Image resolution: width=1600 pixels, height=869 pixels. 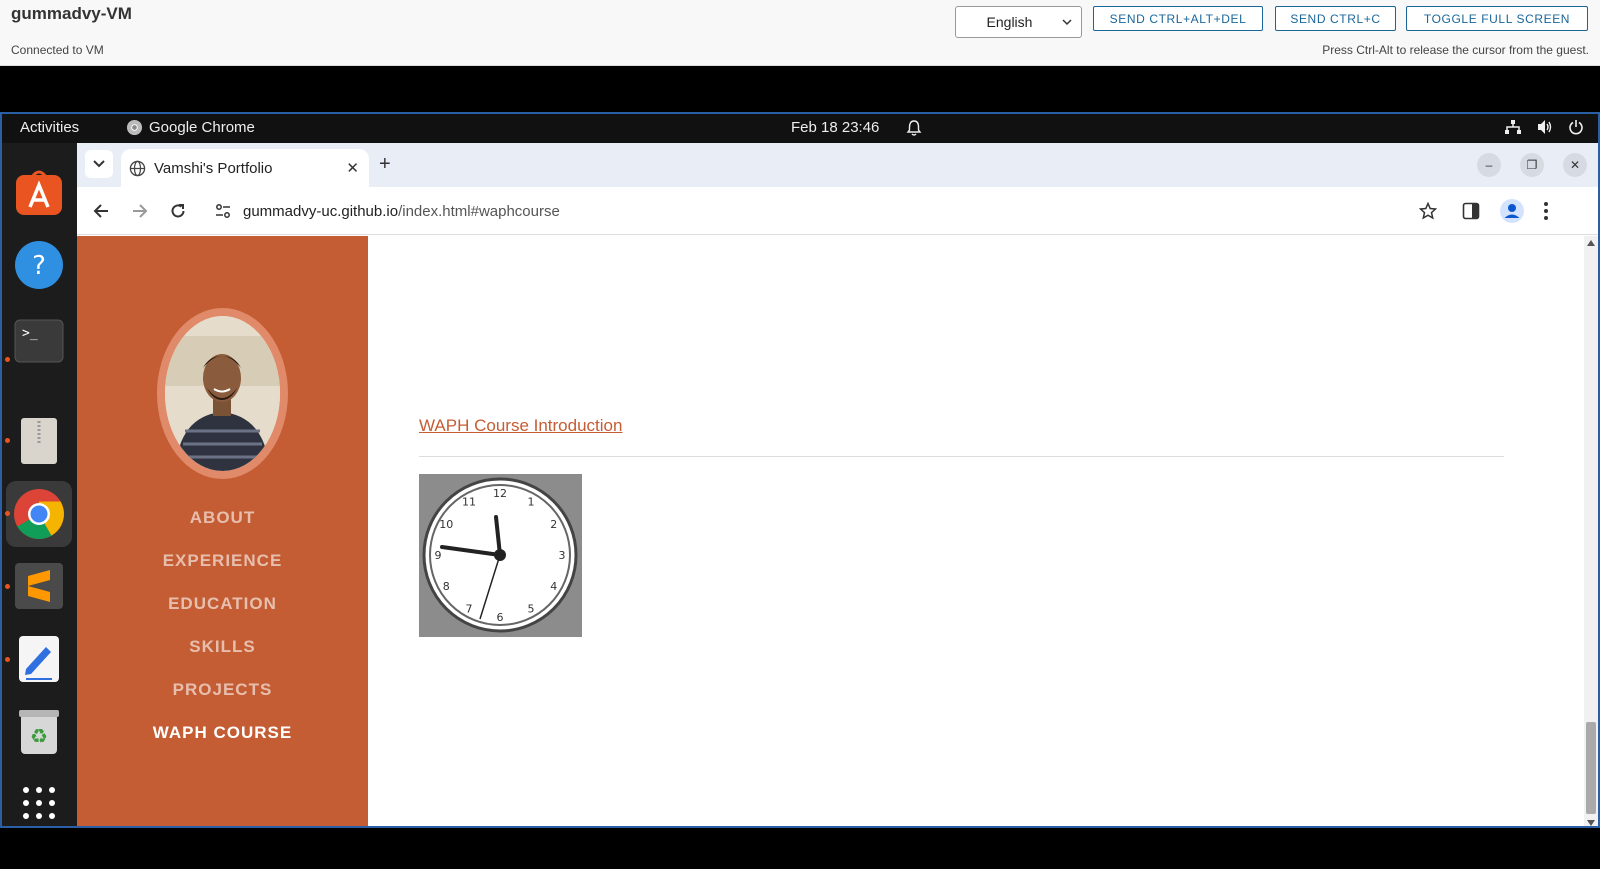 What do you see at coordinates (1489, 165) in the screenshot?
I see `minimize-button: –` at bounding box center [1489, 165].